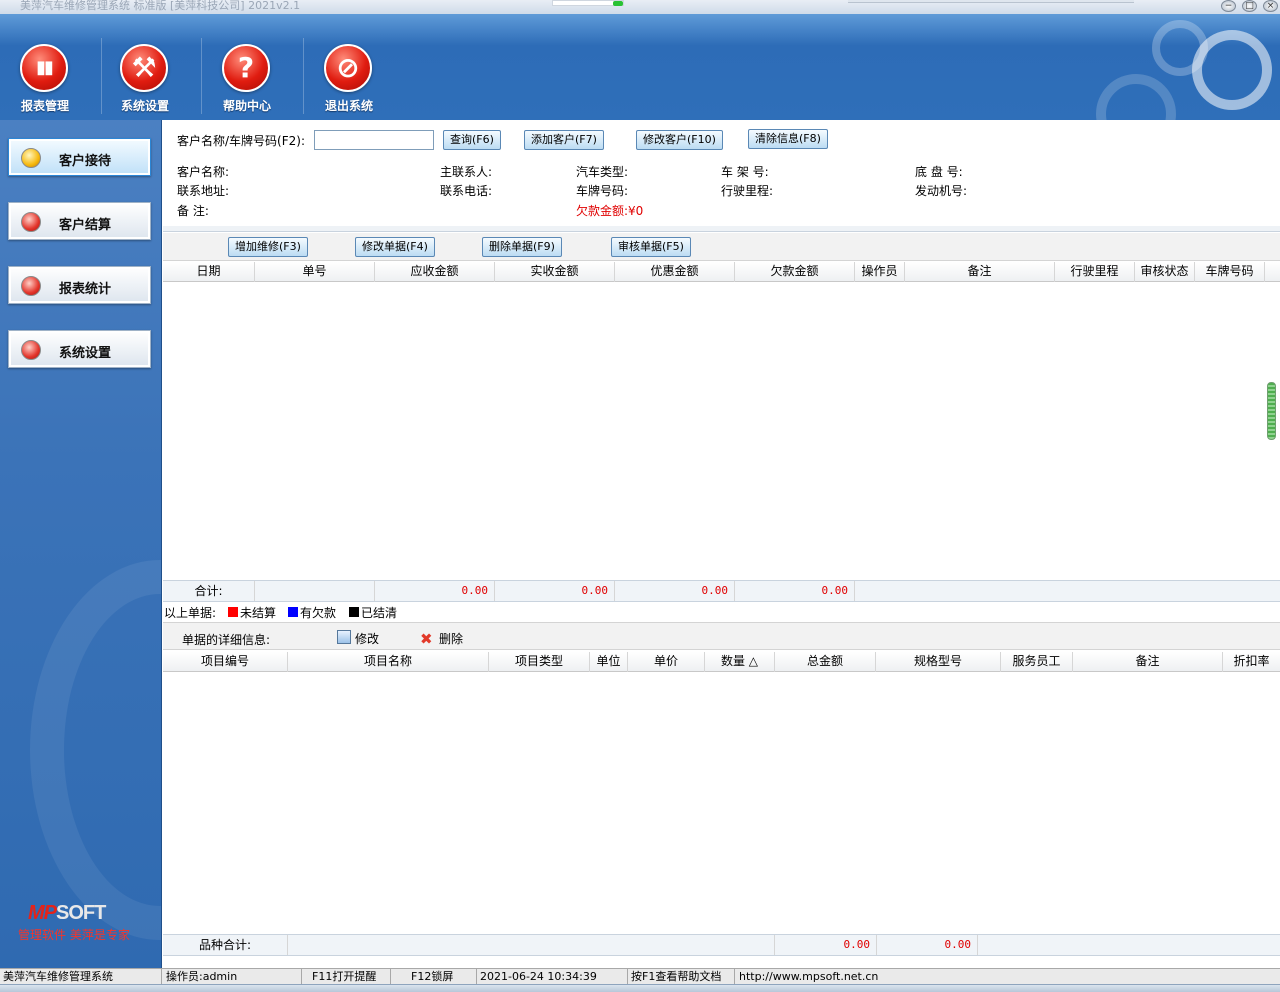 This screenshot has height=992, width=1280. I want to click on total-label: 合计:, so click(209, 591).